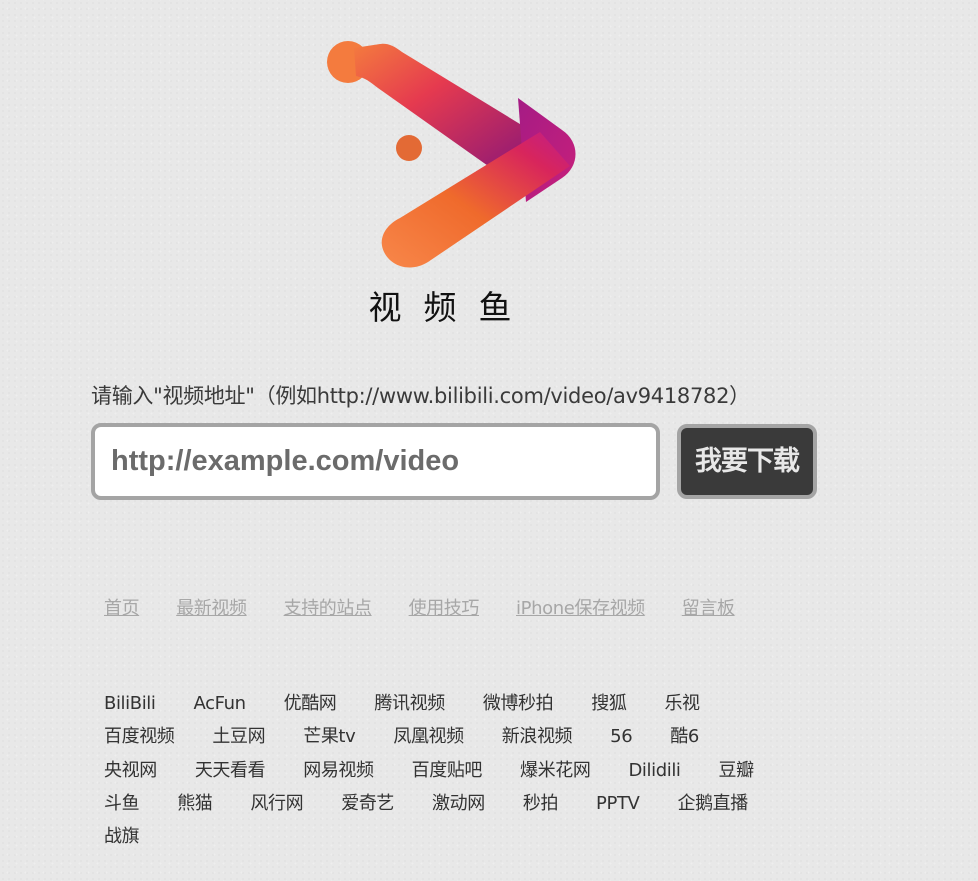  I want to click on site-item: Dilidili, so click(654, 770).